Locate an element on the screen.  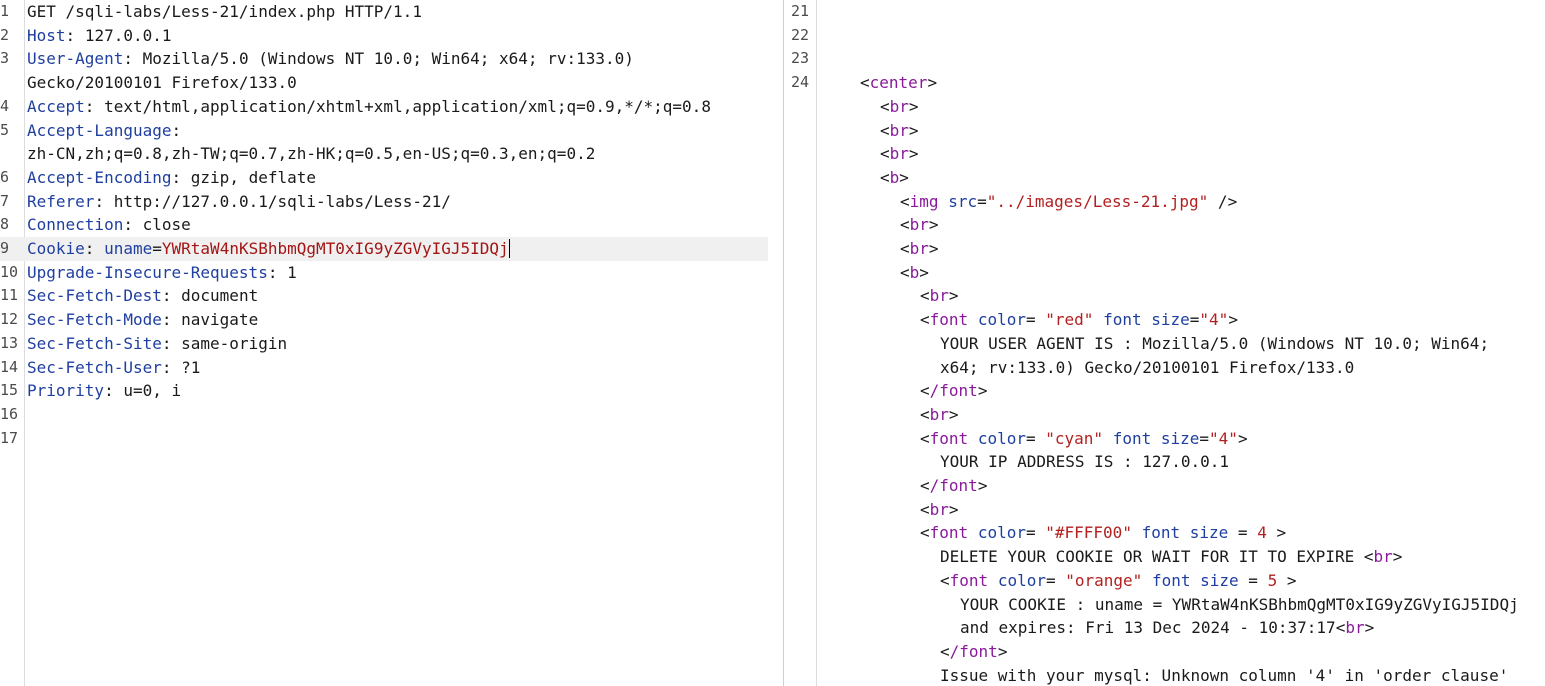
line-content: <font color= "#FFFF00" font size = 4 > is located at coordinates (1103, 533).